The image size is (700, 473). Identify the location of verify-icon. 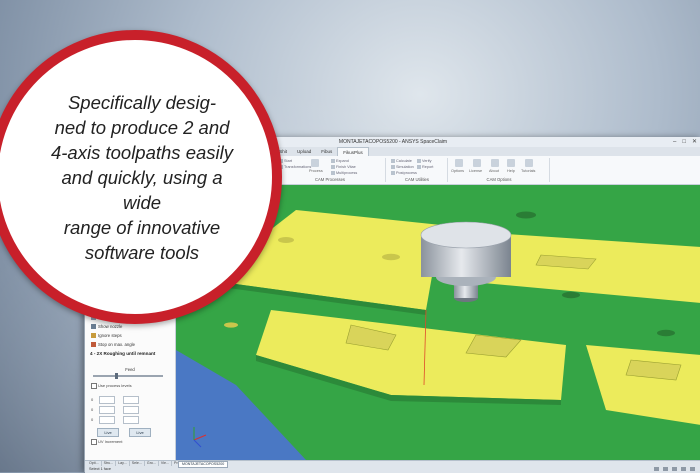
(419, 161).